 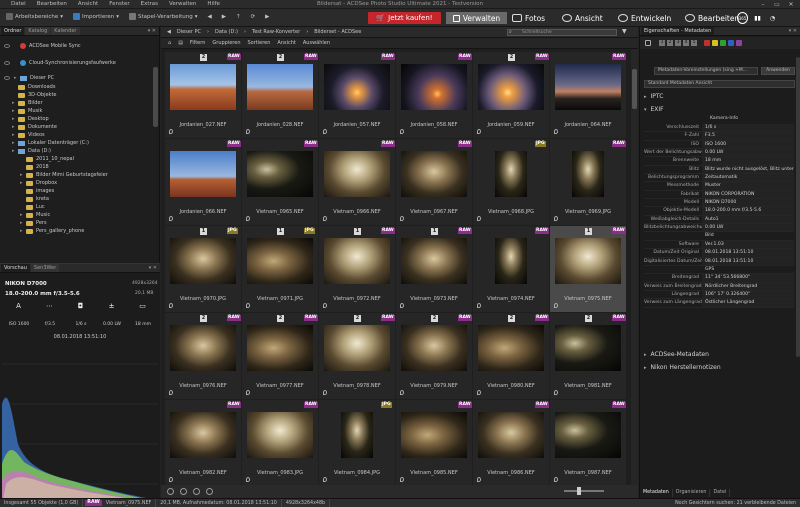 I want to click on refresh-icon: ⟳, so click(x=253, y=17).